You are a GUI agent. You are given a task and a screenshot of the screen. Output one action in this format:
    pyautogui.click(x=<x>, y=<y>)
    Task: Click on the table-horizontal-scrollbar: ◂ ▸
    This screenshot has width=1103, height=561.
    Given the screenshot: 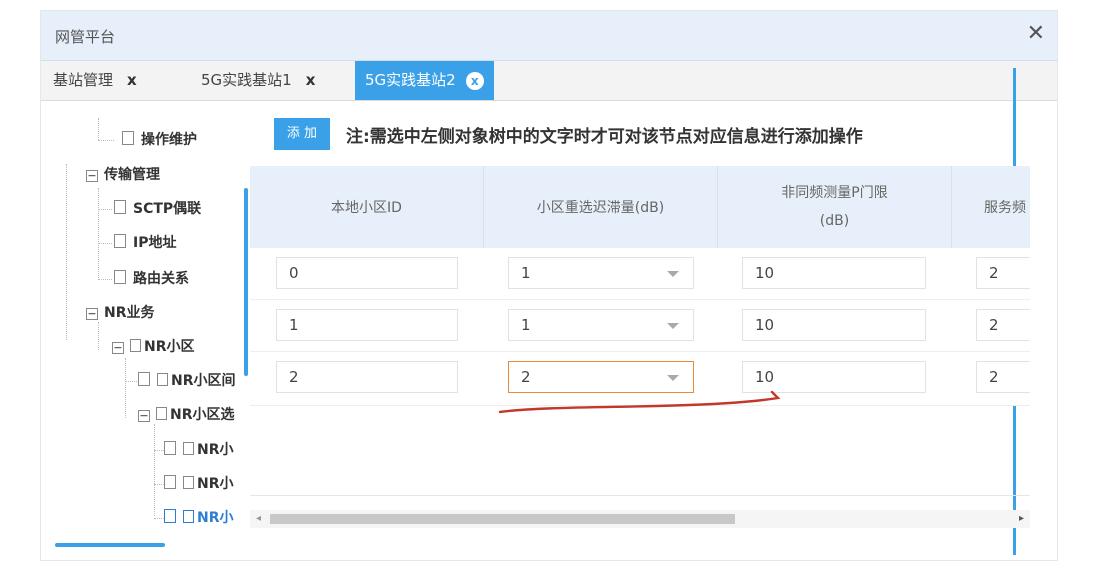 What is the action you would take?
    pyautogui.click(x=640, y=519)
    